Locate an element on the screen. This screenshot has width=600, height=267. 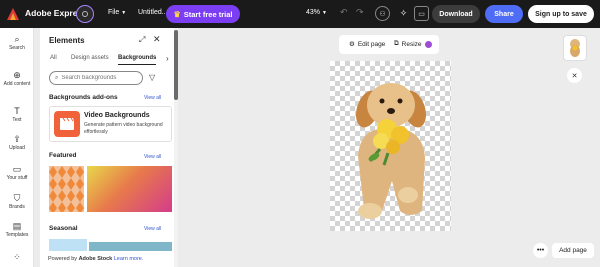
design-page-canvas is located at coordinates (390, 146).